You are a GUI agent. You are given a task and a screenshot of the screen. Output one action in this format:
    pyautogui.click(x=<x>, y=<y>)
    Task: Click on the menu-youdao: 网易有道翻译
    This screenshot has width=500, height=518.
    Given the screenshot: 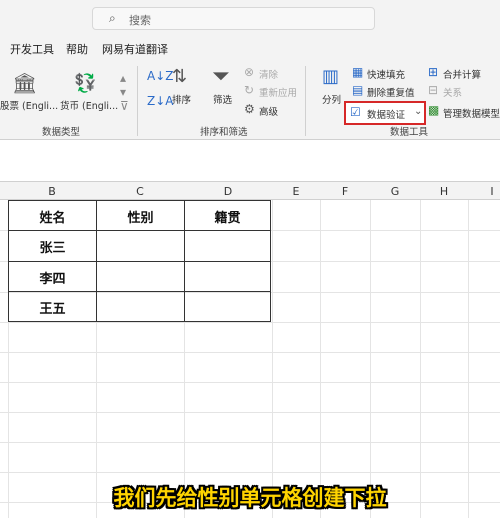 What is the action you would take?
    pyautogui.click(x=135, y=49)
    